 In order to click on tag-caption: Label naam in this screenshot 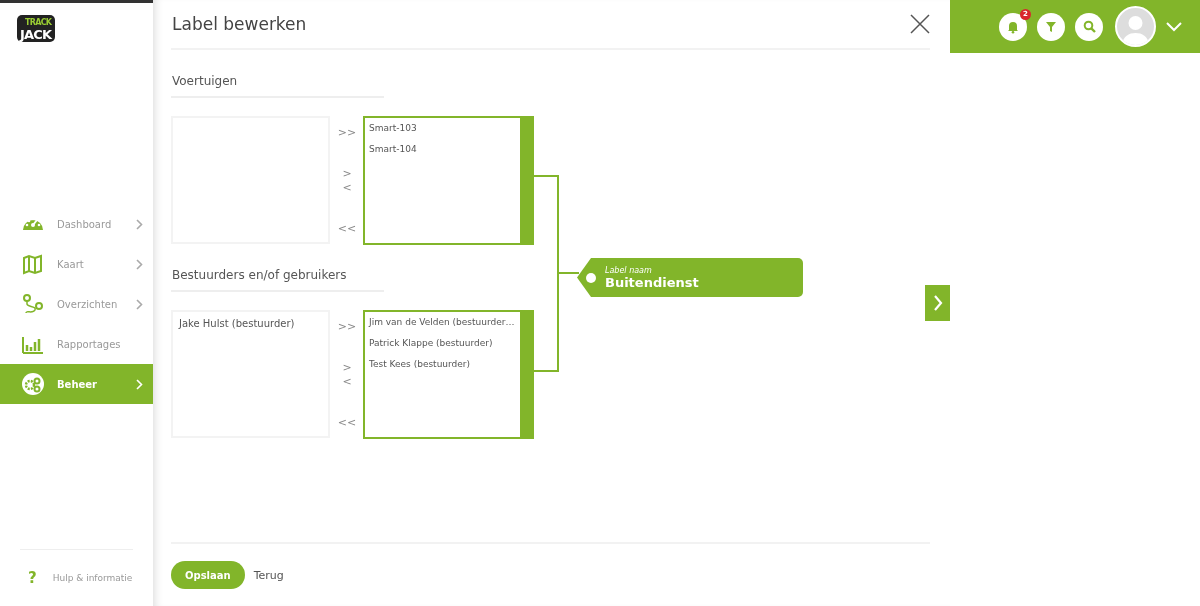, I will do `click(629, 270)`.